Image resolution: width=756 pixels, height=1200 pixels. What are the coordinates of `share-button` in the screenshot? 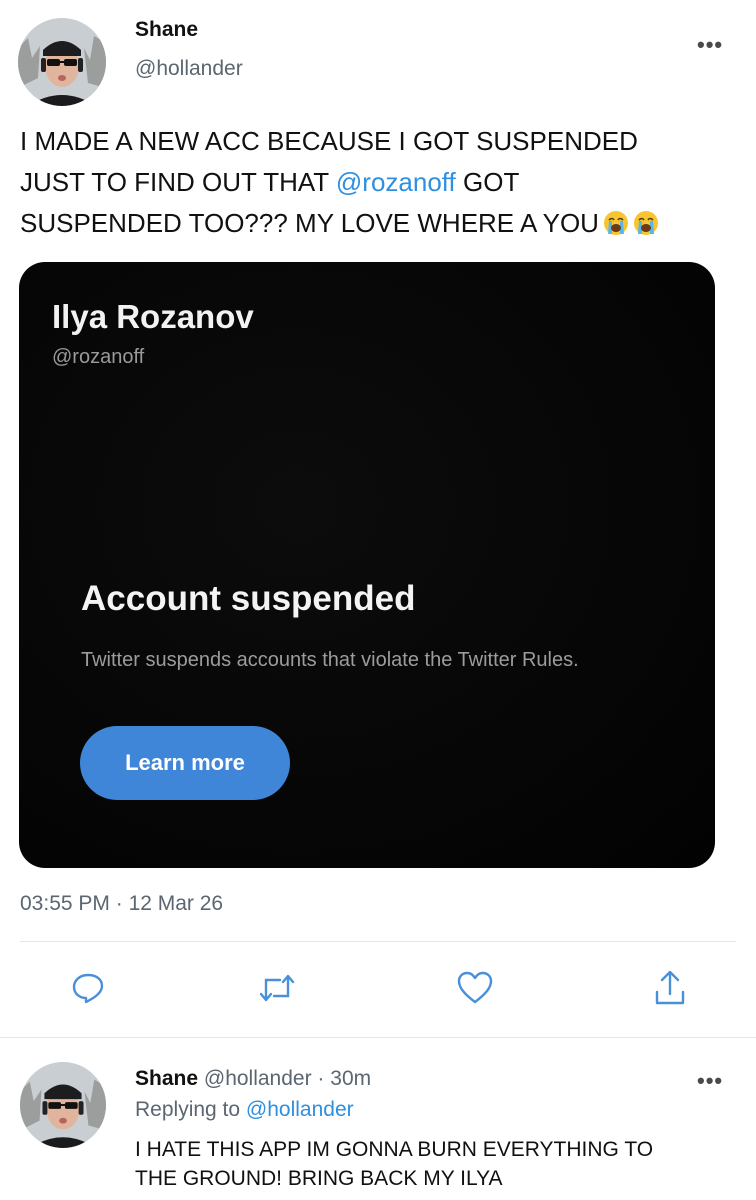 It's located at (670, 988).